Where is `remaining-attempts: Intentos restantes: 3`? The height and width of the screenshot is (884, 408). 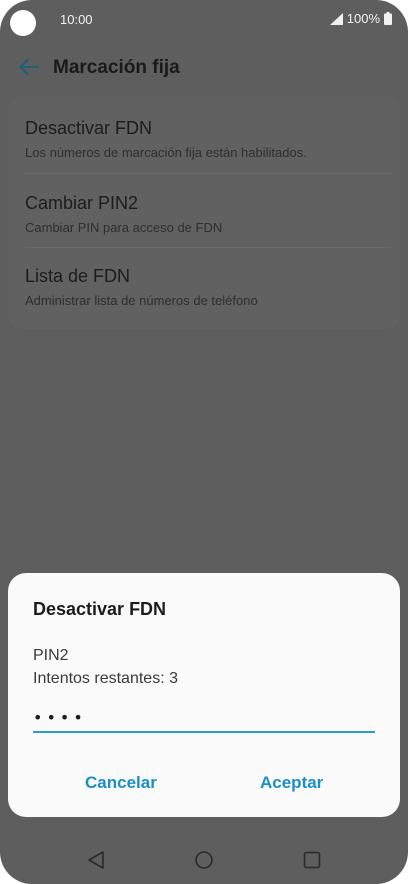 remaining-attempts: Intentos restantes: 3 is located at coordinates (105, 678).